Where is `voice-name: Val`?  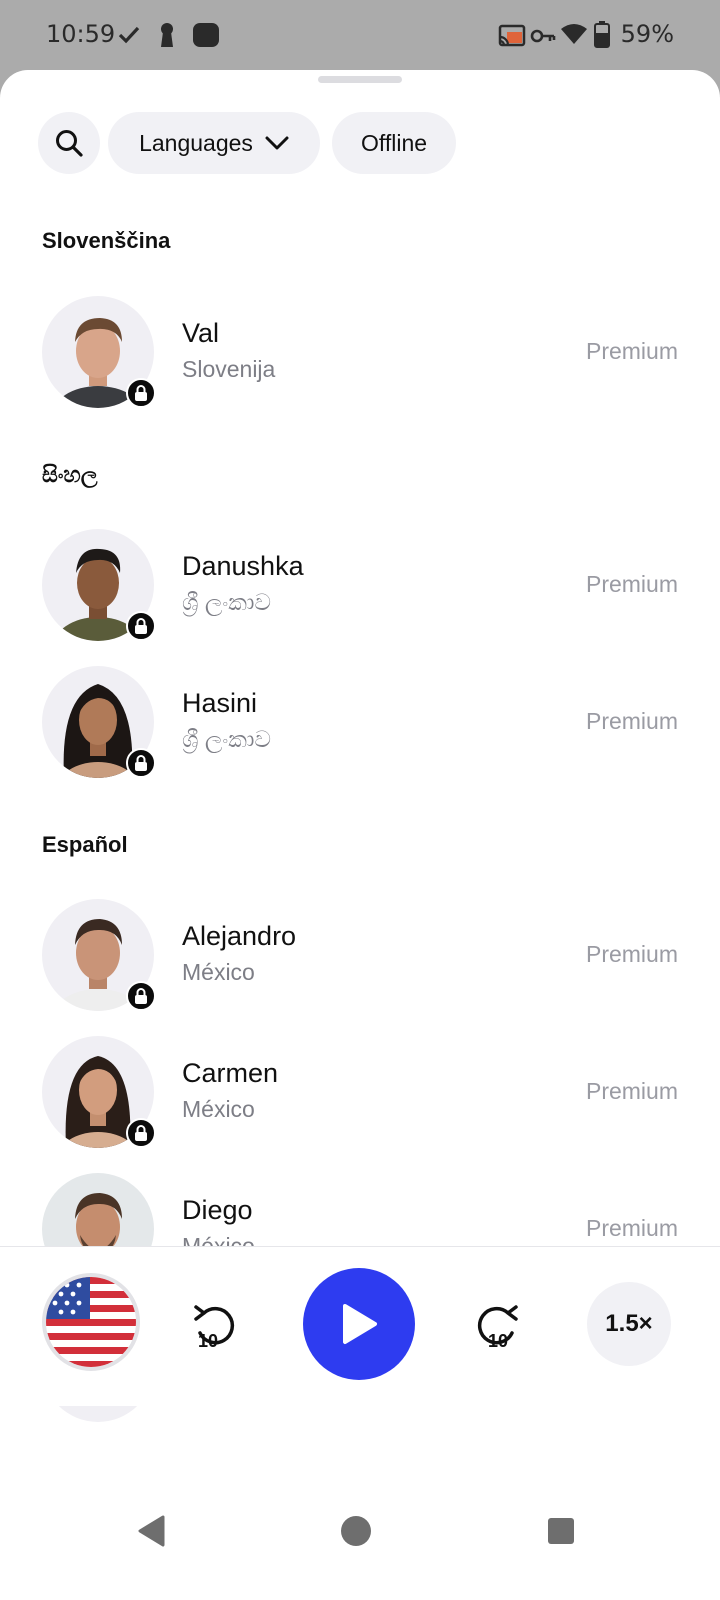 voice-name: Val is located at coordinates (201, 333).